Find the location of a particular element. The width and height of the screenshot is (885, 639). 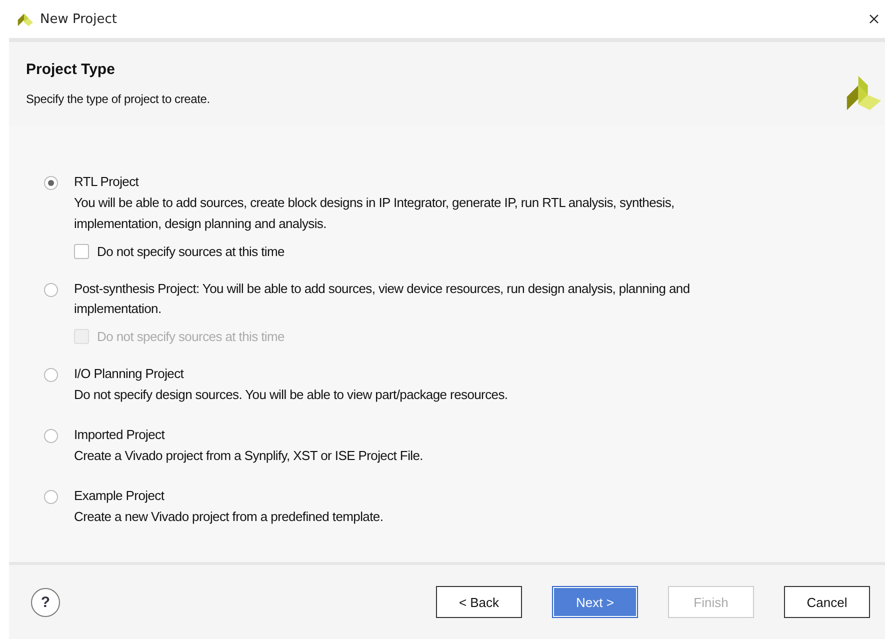

page-title: Project Type is located at coordinates (71, 69).